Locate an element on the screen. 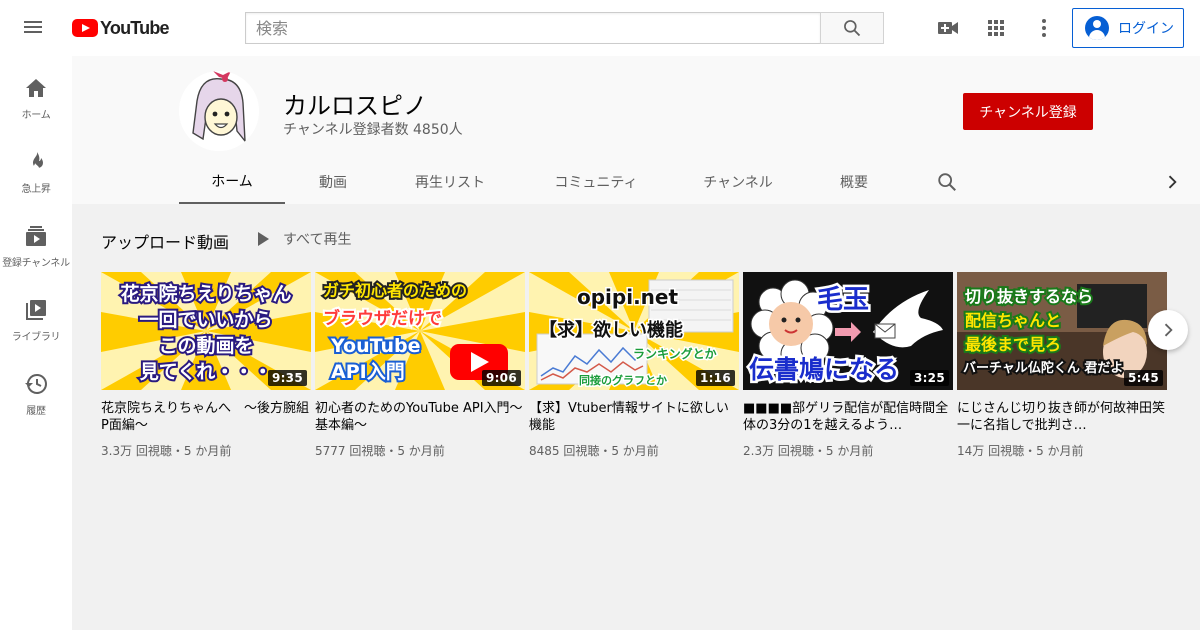  play-all-button: すべて再生 is located at coordinates (304, 239).